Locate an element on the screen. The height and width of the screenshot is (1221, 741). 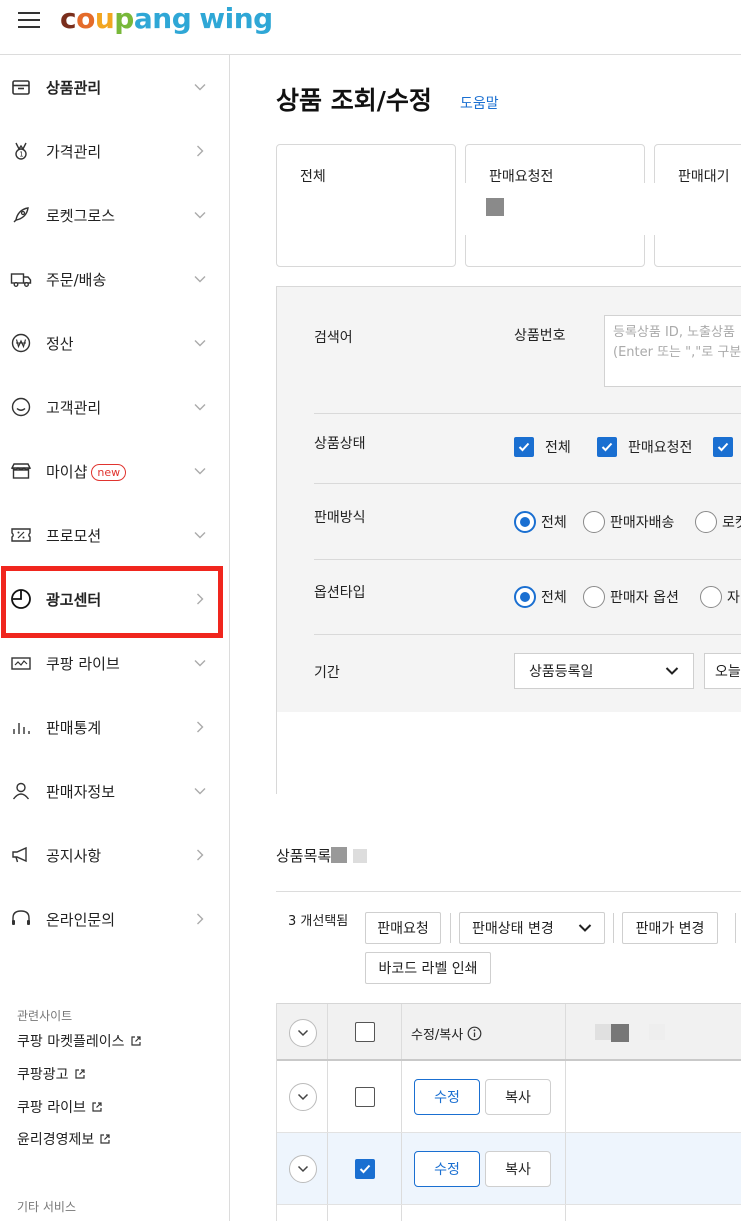
stat-card-all: 전체 is located at coordinates (366, 205).